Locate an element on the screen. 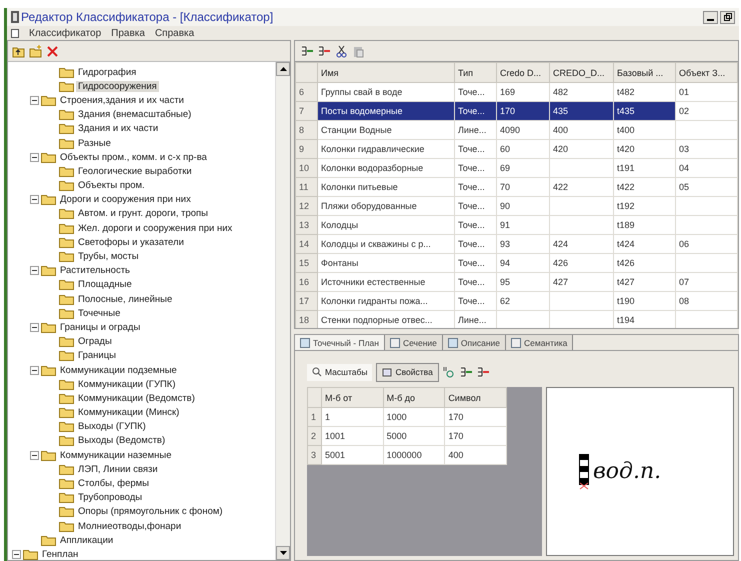 The height and width of the screenshot is (561, 741). column-header: Имя is located at coordinates (386, 72).